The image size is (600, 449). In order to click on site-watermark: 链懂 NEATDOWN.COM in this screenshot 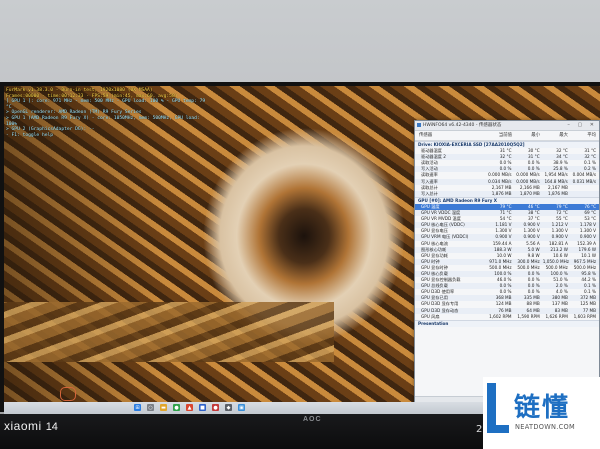, I will do `click(541, 413)`.